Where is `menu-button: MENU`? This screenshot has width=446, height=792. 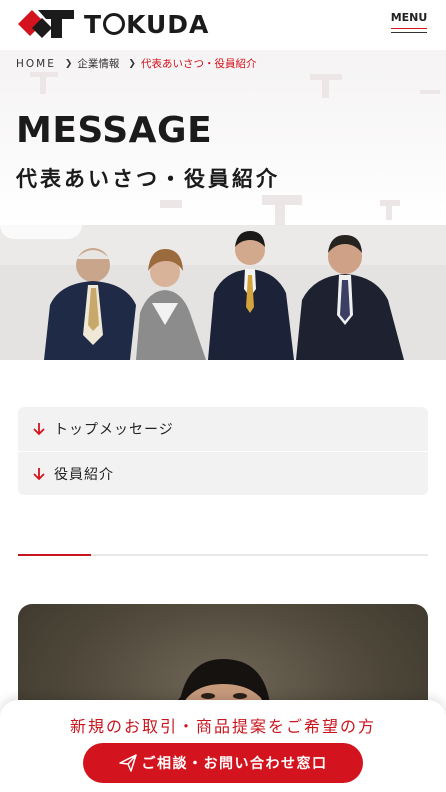 menu-button: MENU is located at coordinates (409, 24).